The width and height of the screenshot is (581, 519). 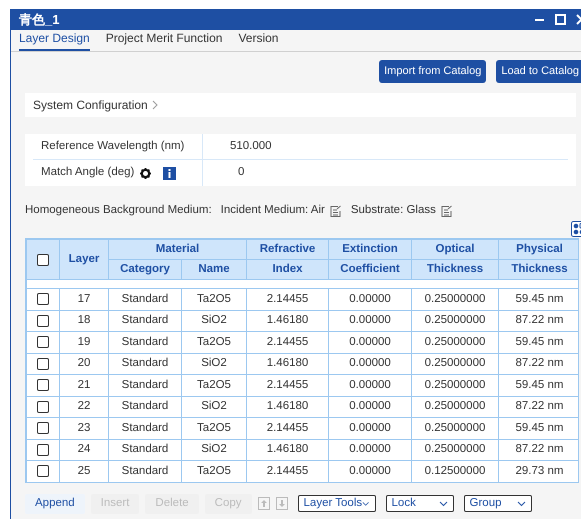 I want to click on column-header: Coefficient, so click(x=370, y=270).